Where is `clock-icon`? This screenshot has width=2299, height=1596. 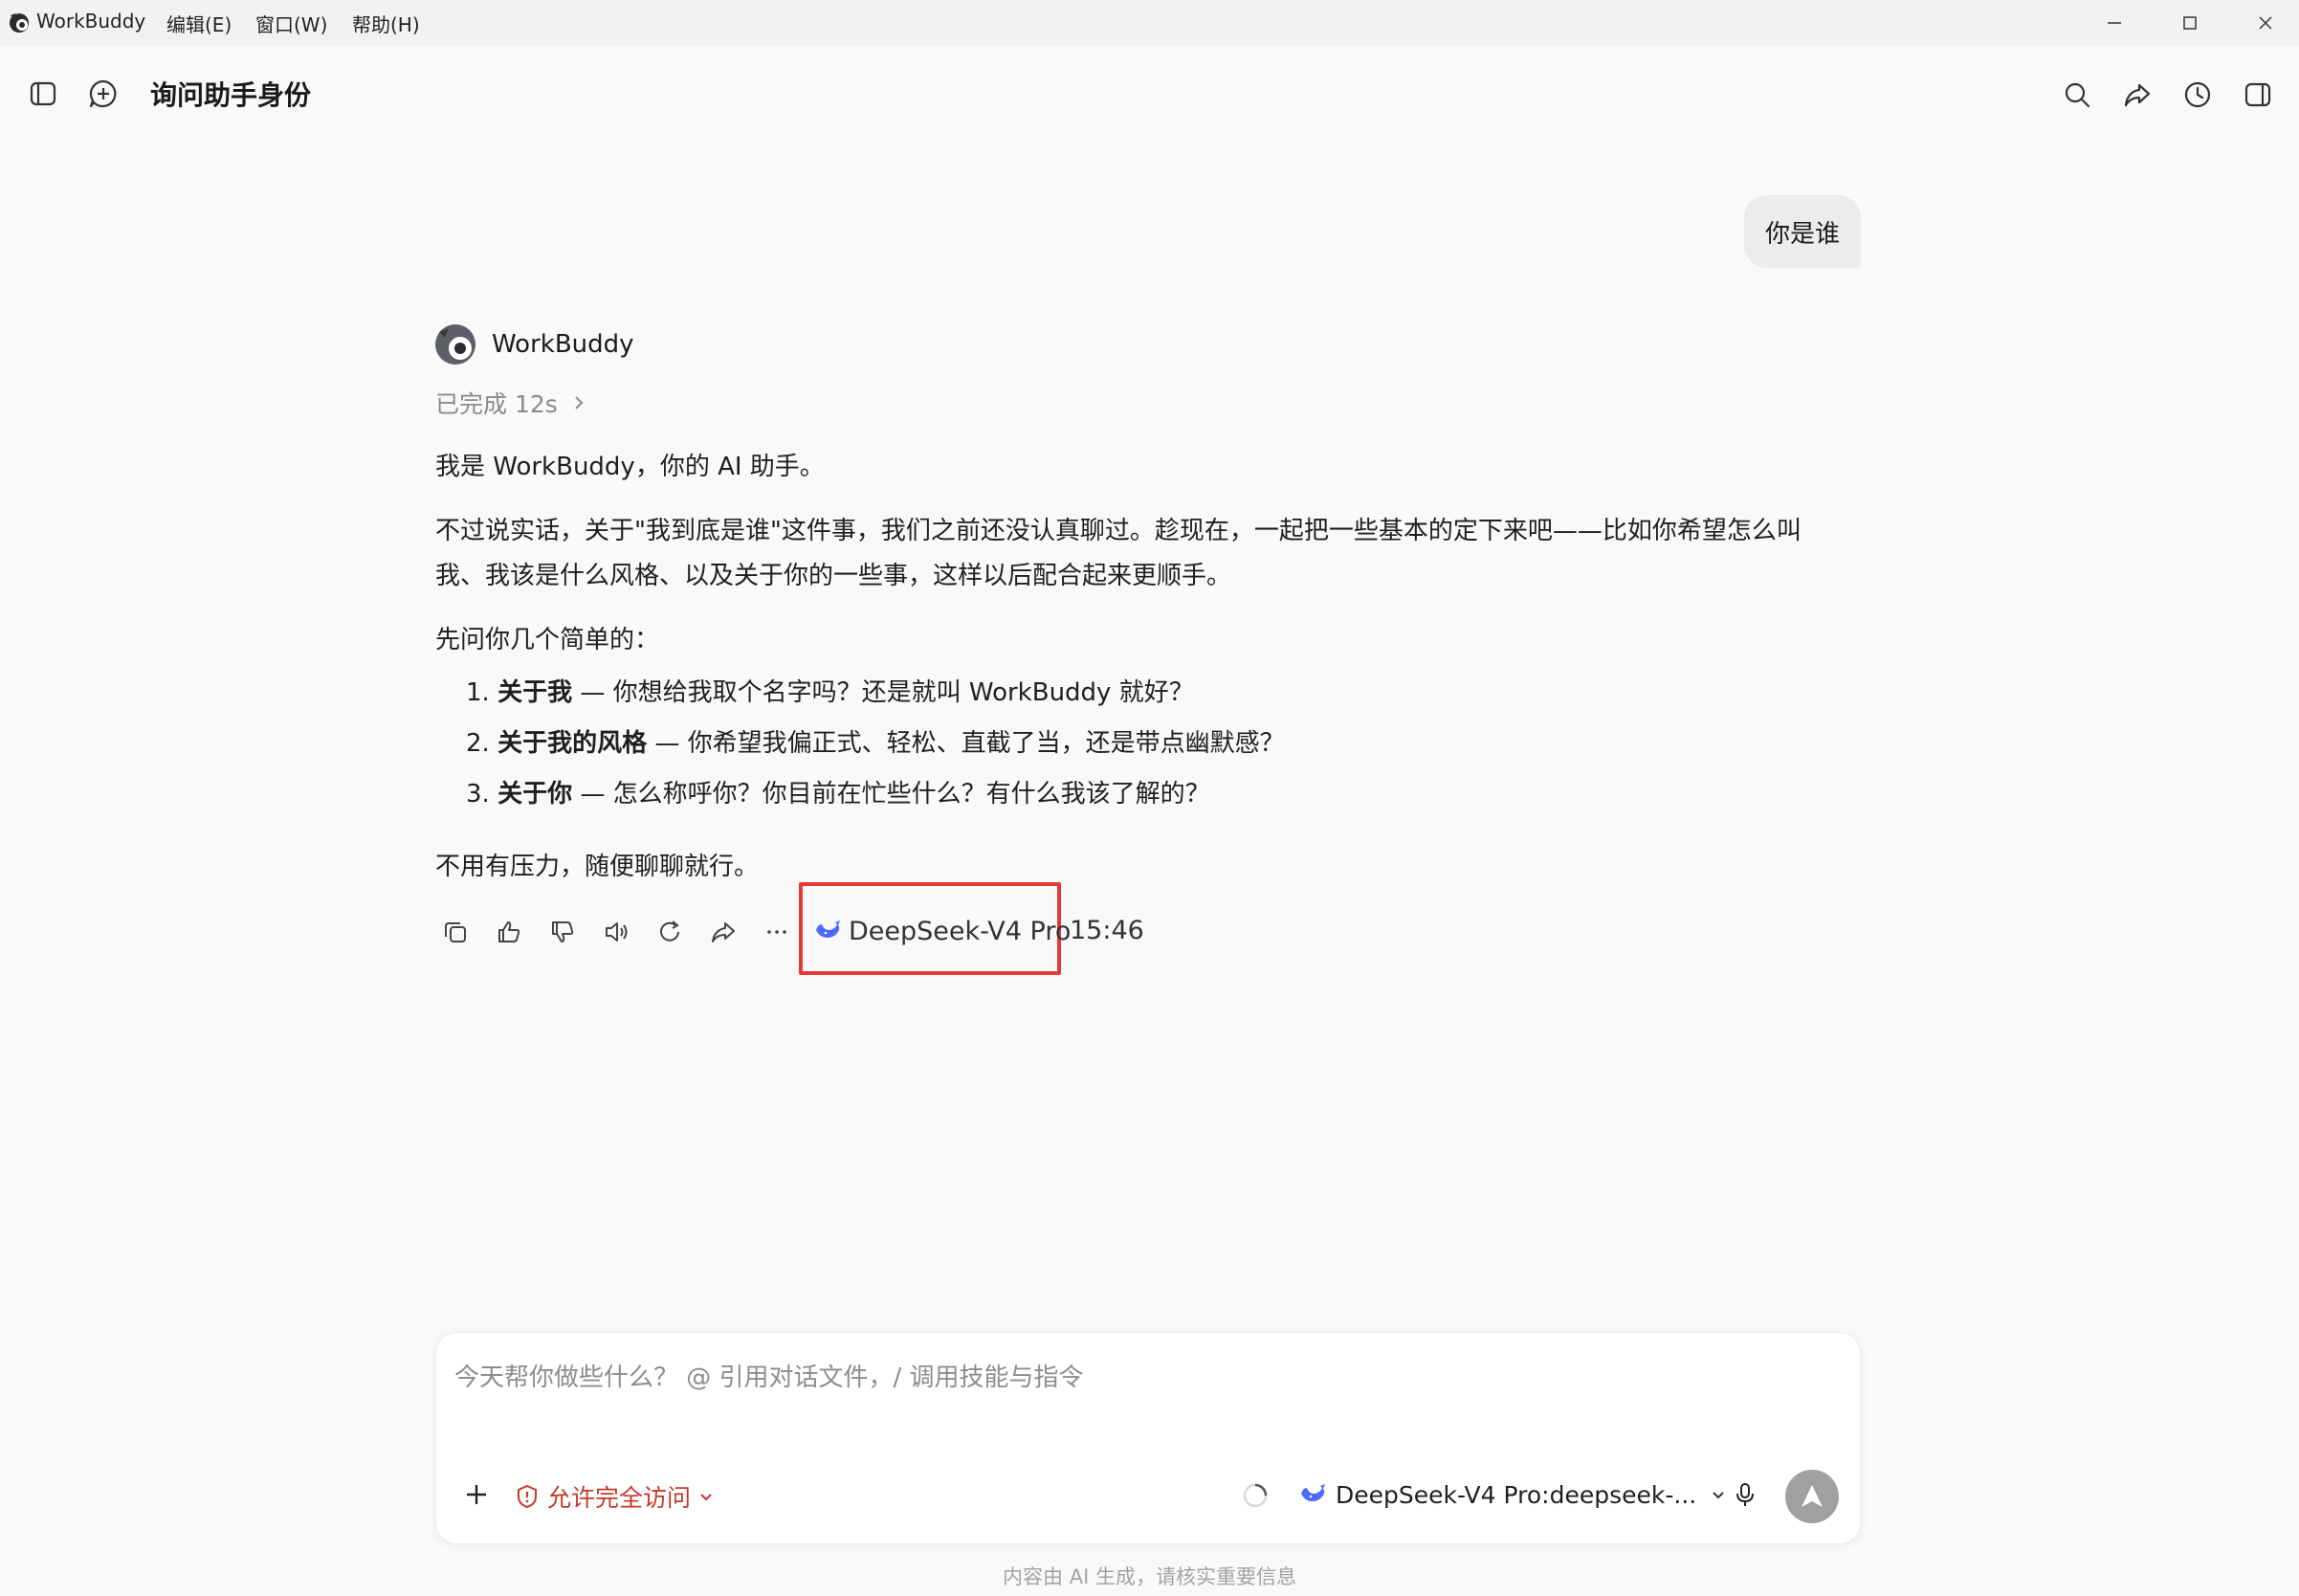
clock-icon is located at coordinates (2198, 95).